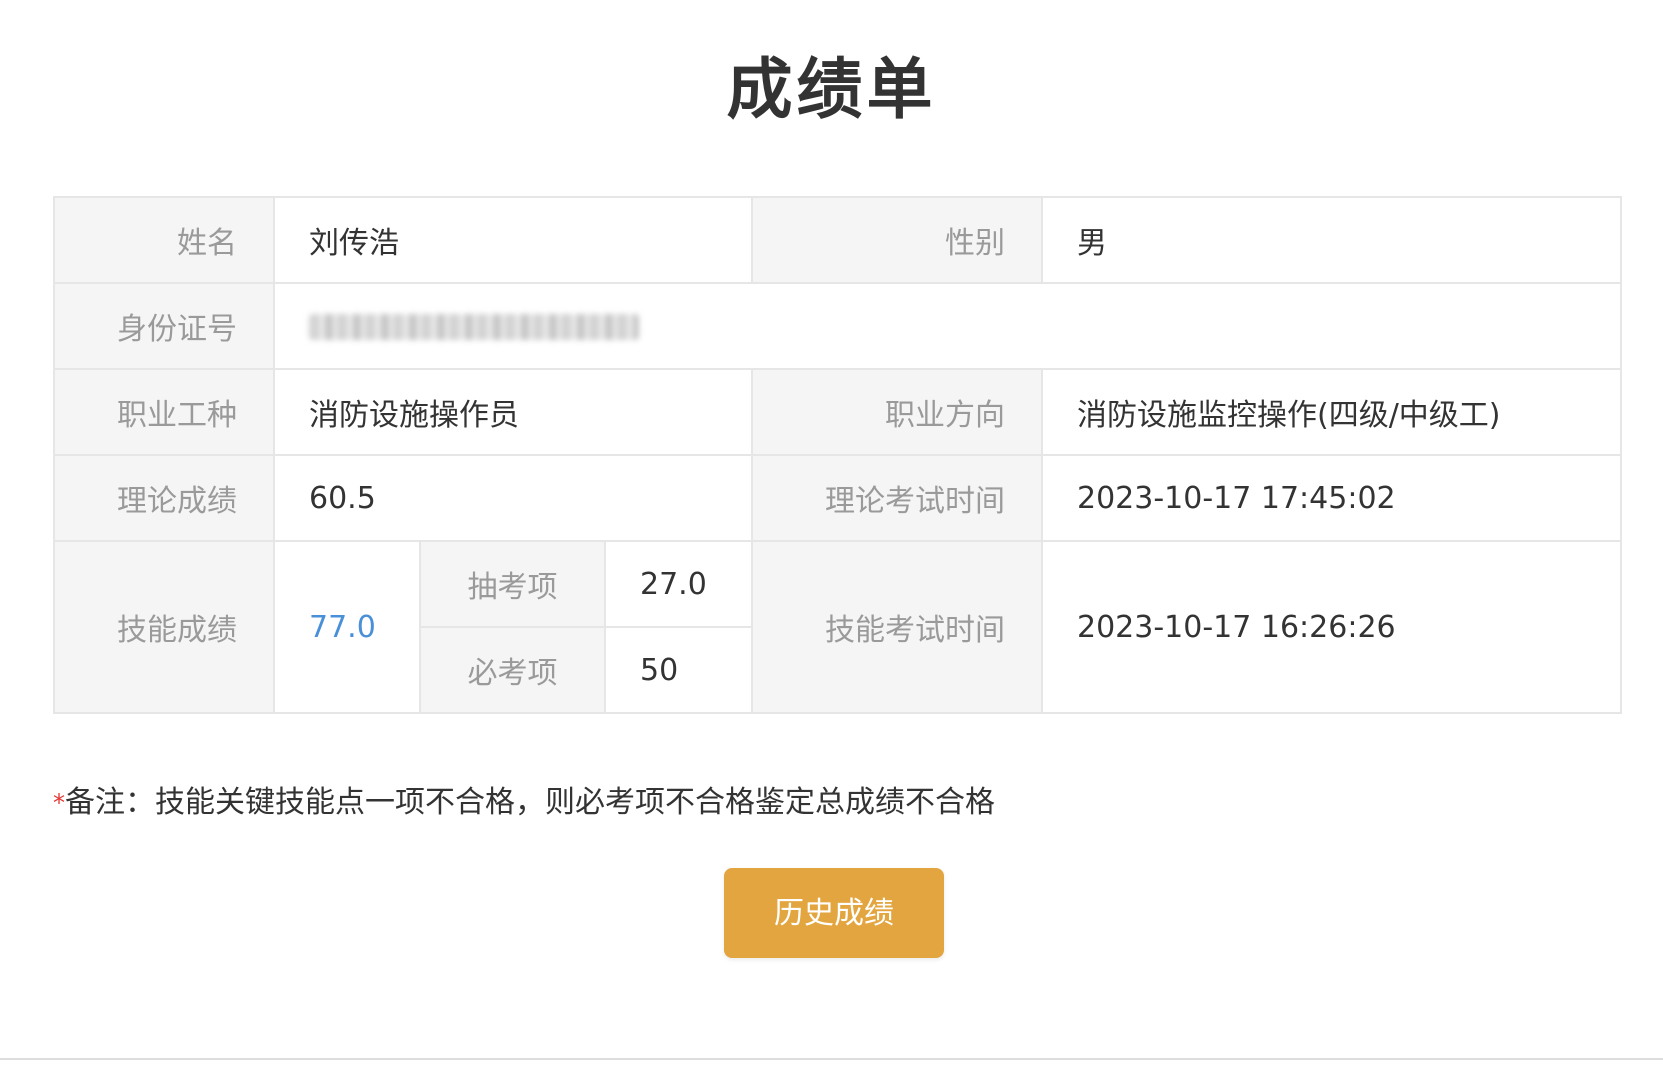  What do you see at coordinates (164, 412) in the screenshot?
I see `occupation-label: 职业工种` at bounding box center [164, 412].